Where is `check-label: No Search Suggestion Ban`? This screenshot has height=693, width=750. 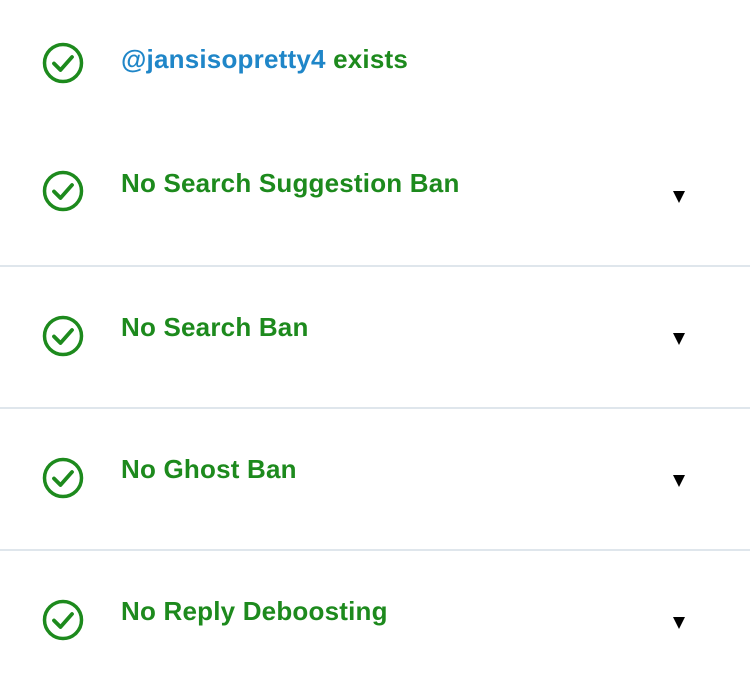
check-label: No Search Suggestion Ban is located at coordinates (290, 183).